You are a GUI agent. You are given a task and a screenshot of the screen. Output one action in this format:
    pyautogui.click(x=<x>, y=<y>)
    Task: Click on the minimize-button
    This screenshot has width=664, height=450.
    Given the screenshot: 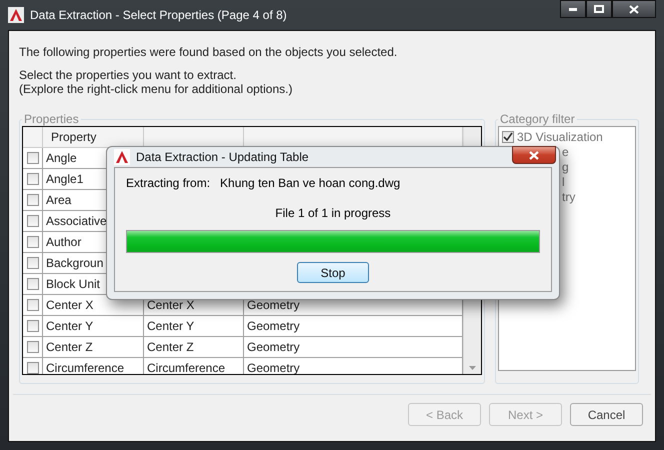 What is the action you would take?
    pyautogui.click(x=573, y=9)
    